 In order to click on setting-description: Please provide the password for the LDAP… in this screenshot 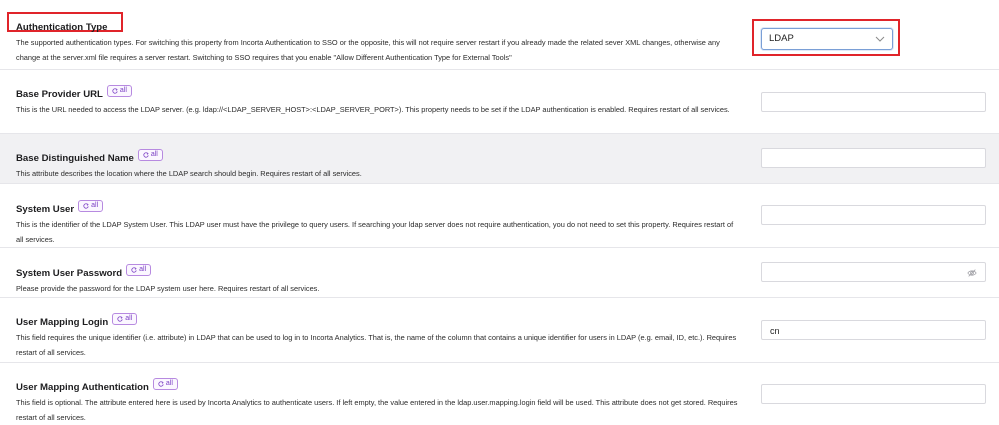, I will do `click(168, 288)`.